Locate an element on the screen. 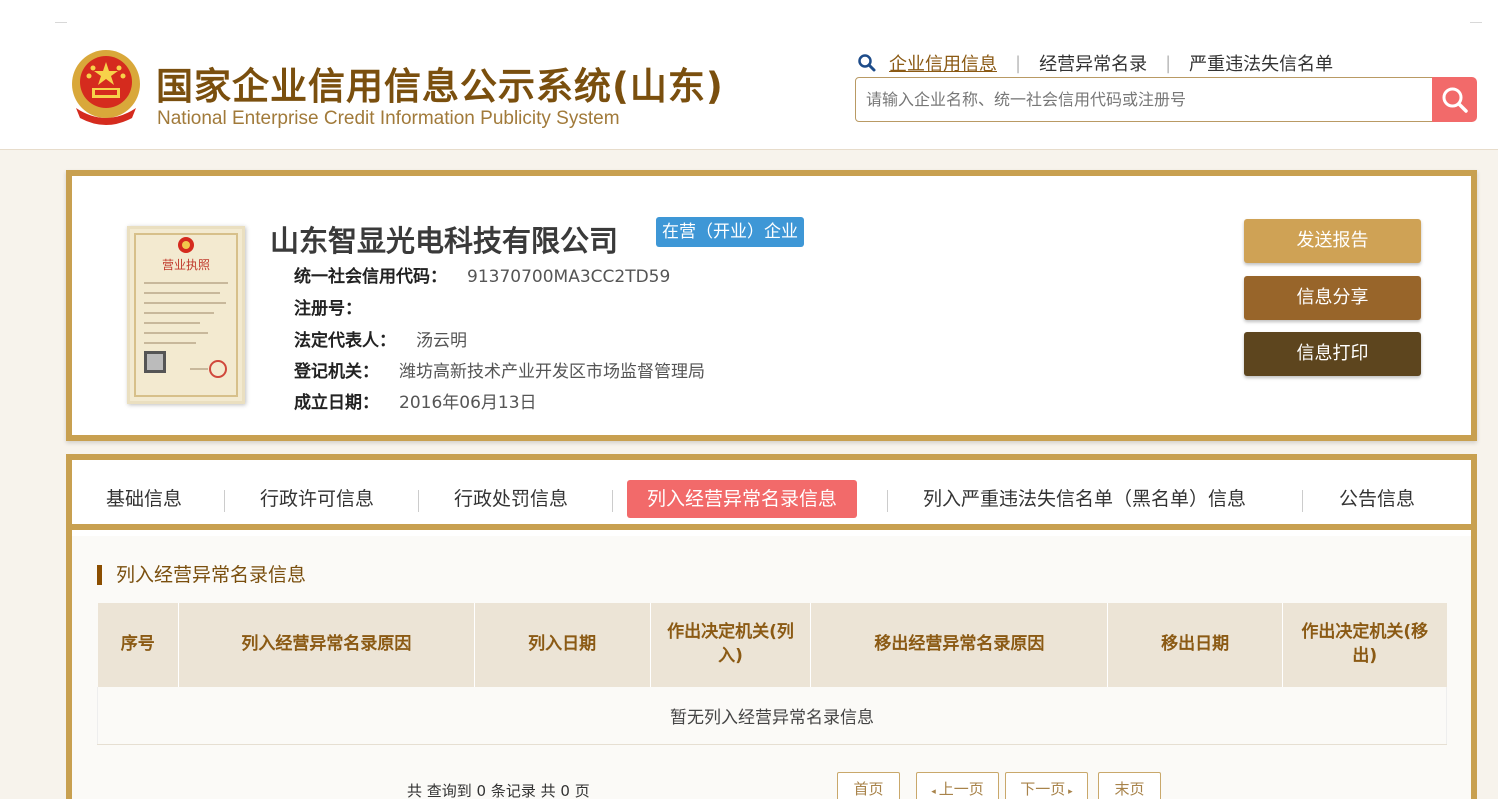 The width and height of the screenshot is (1498, 799). nav-blacklist: 严重违法失信名单 is located at coordinates (1261, 63).